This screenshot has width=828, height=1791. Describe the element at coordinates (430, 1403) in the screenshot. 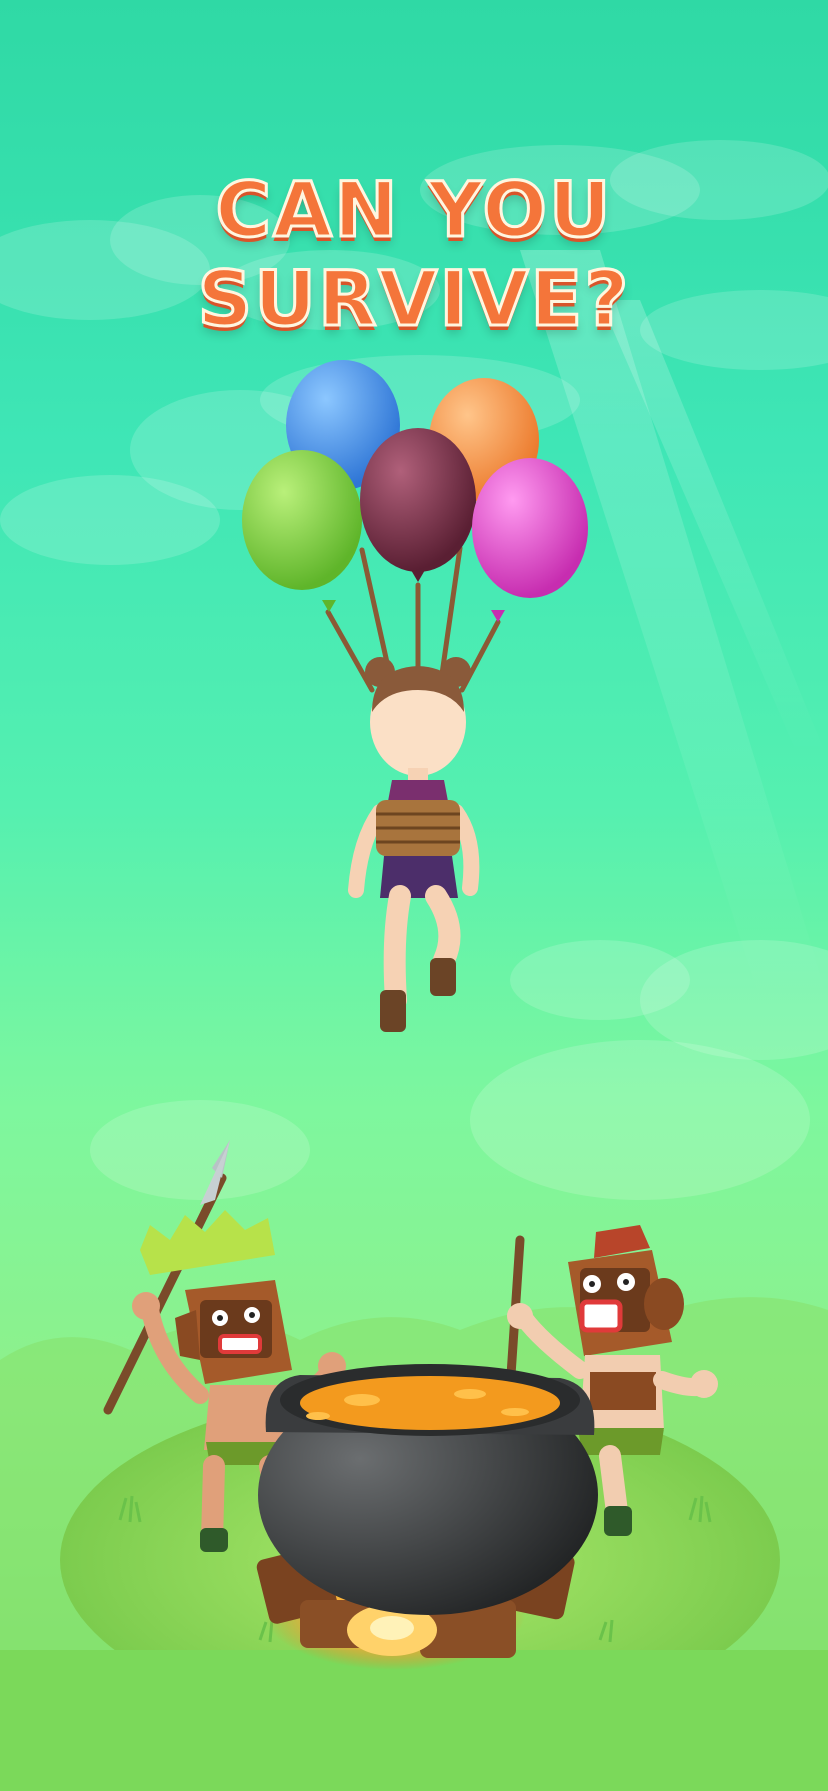

I see `soup` at that location.